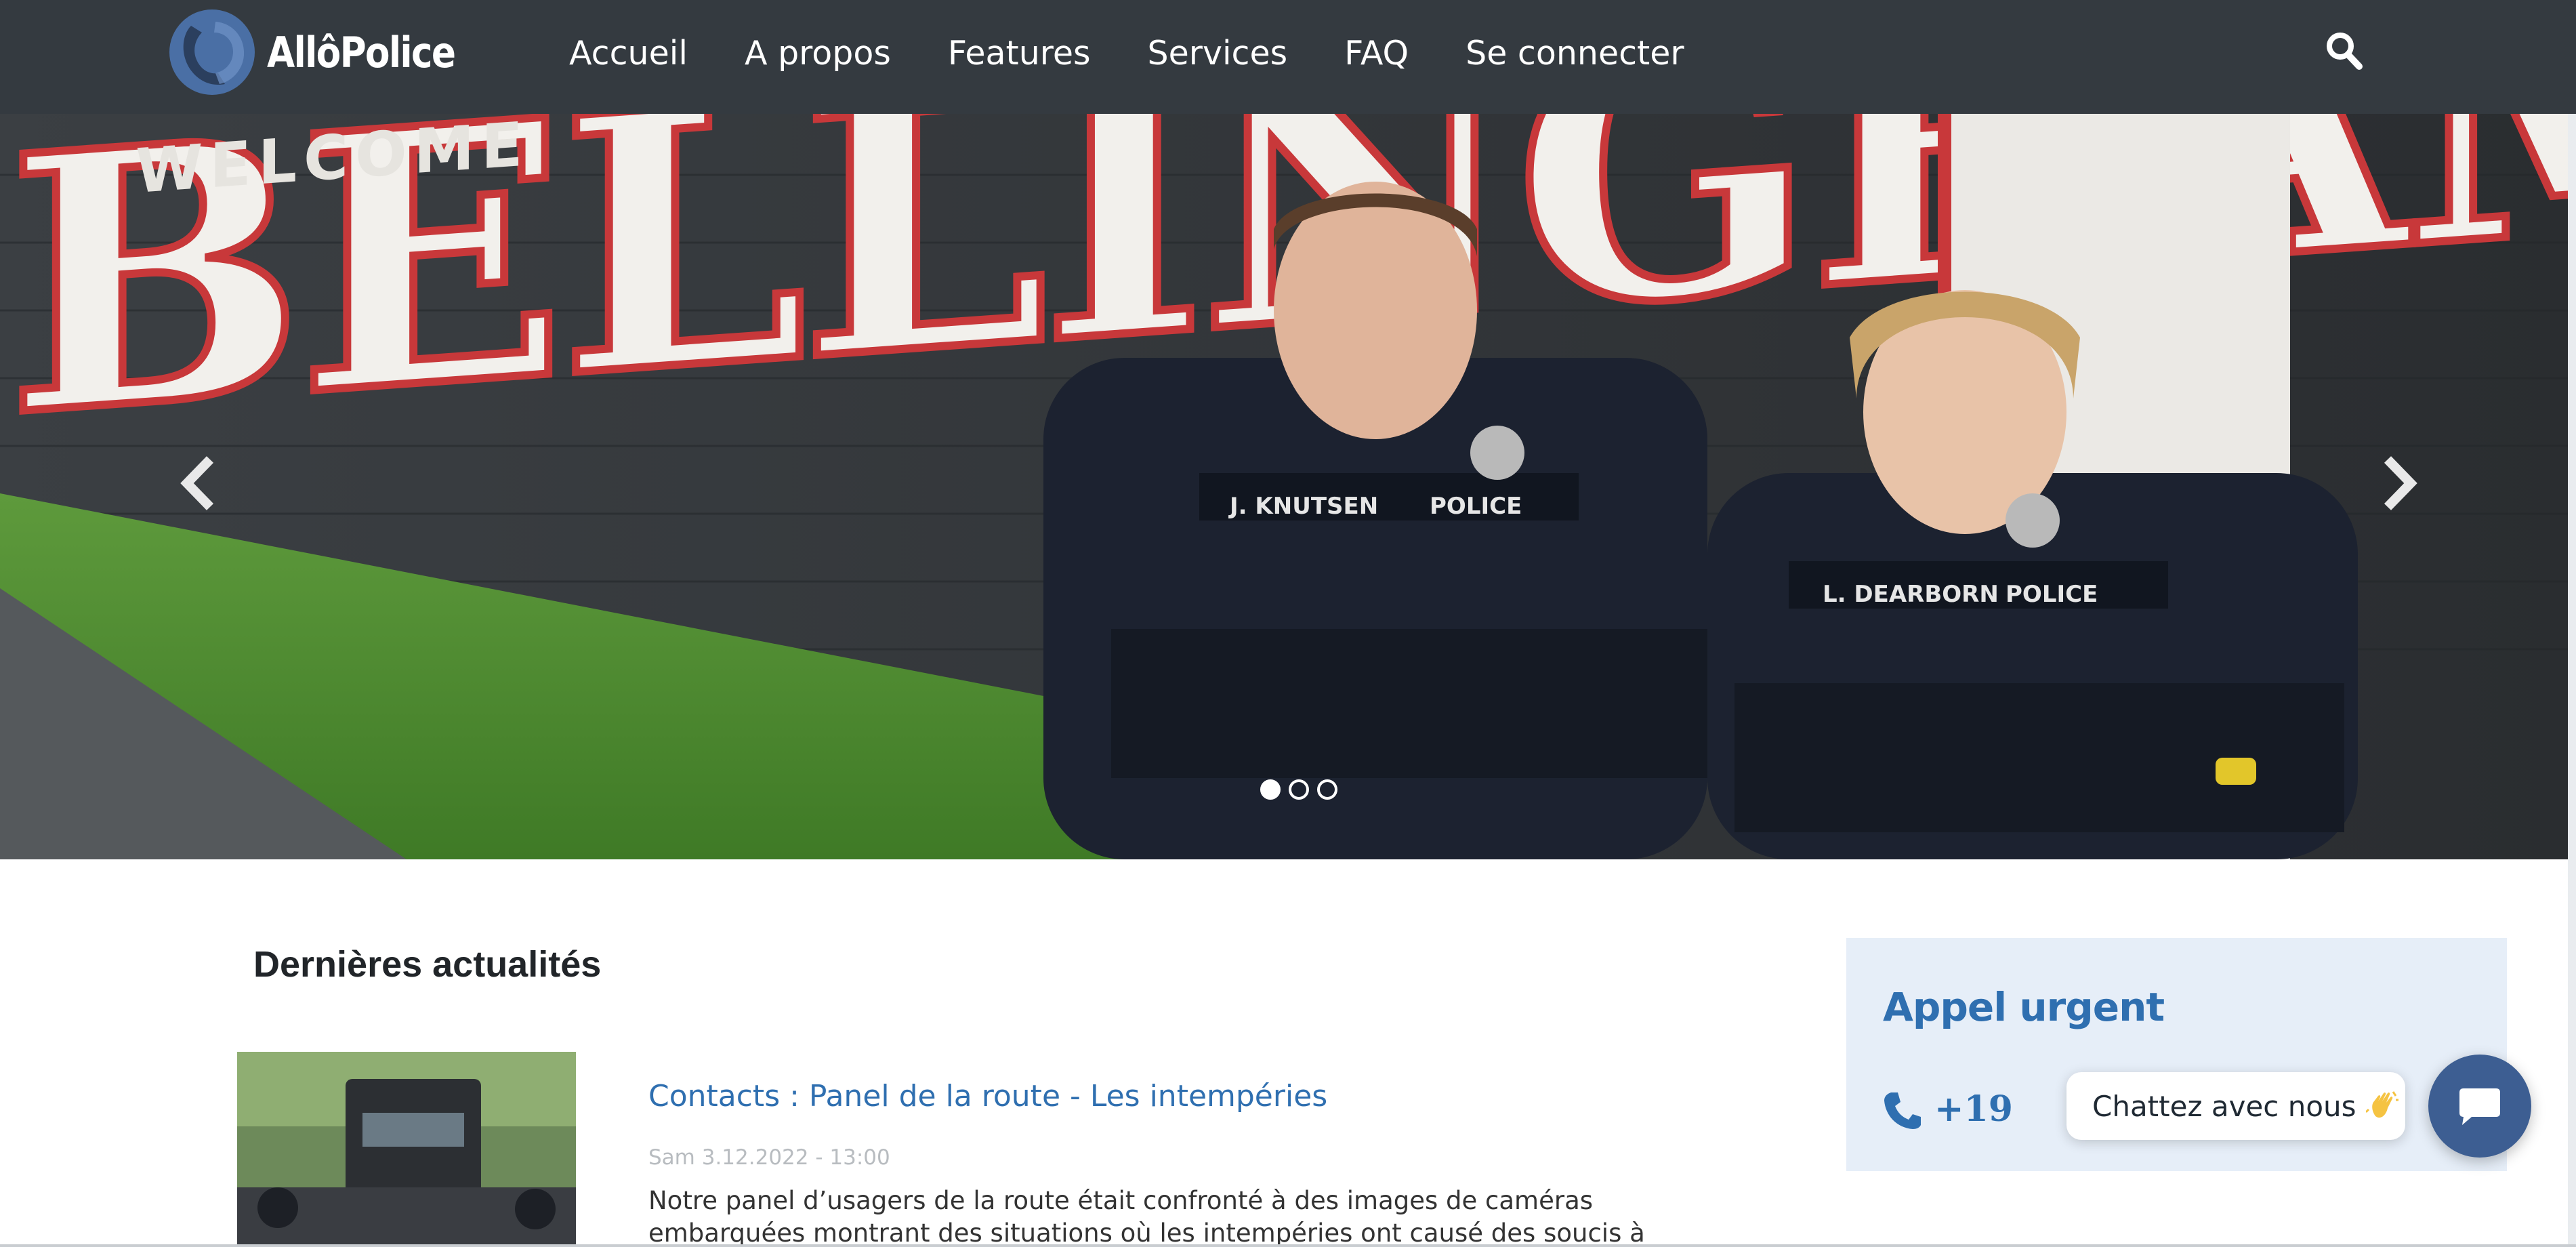 This screenshot has width=2576, height=1247. I want to click on carousel-prev-button, so click(199, 483).